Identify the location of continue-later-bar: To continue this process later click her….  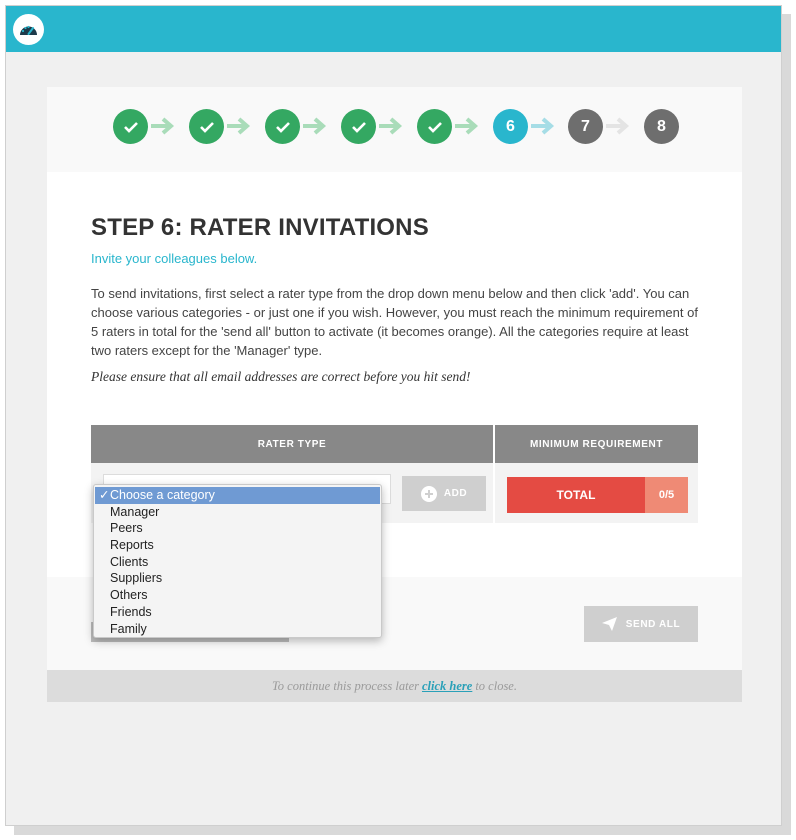
(394, 686).